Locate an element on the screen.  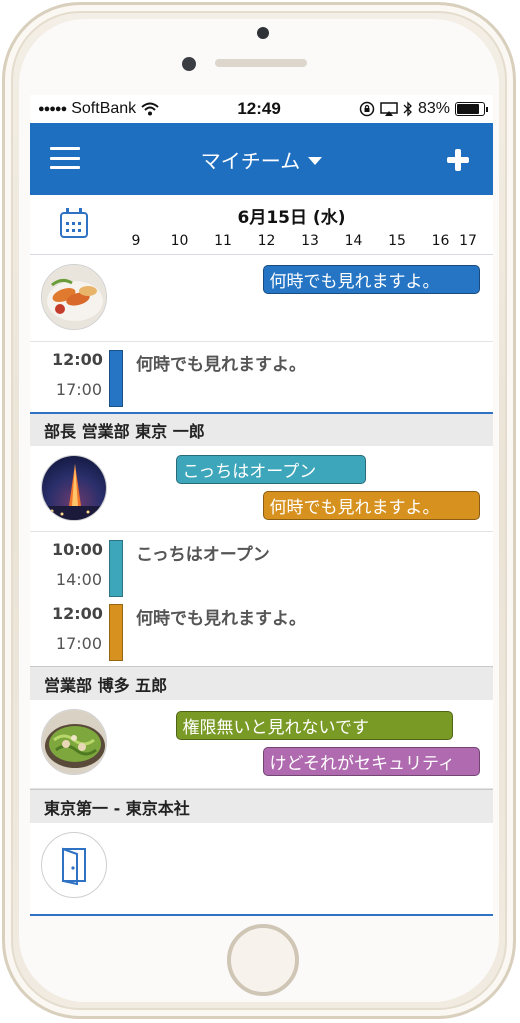
rotation-lock-icon is located at coordinates (367, 109).